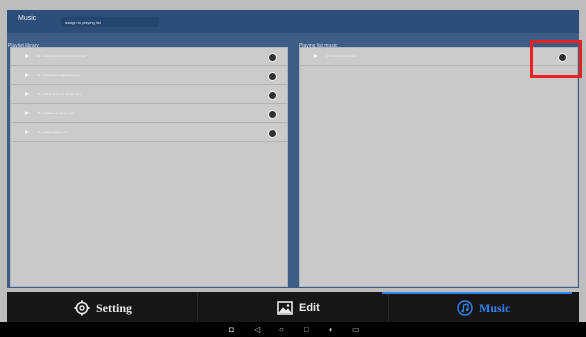  What do you see at coordinates (149, 133) in the screenshot?
I see `list-item: 05 - magna aliqua.mp3` at bounding box center [149, 133].